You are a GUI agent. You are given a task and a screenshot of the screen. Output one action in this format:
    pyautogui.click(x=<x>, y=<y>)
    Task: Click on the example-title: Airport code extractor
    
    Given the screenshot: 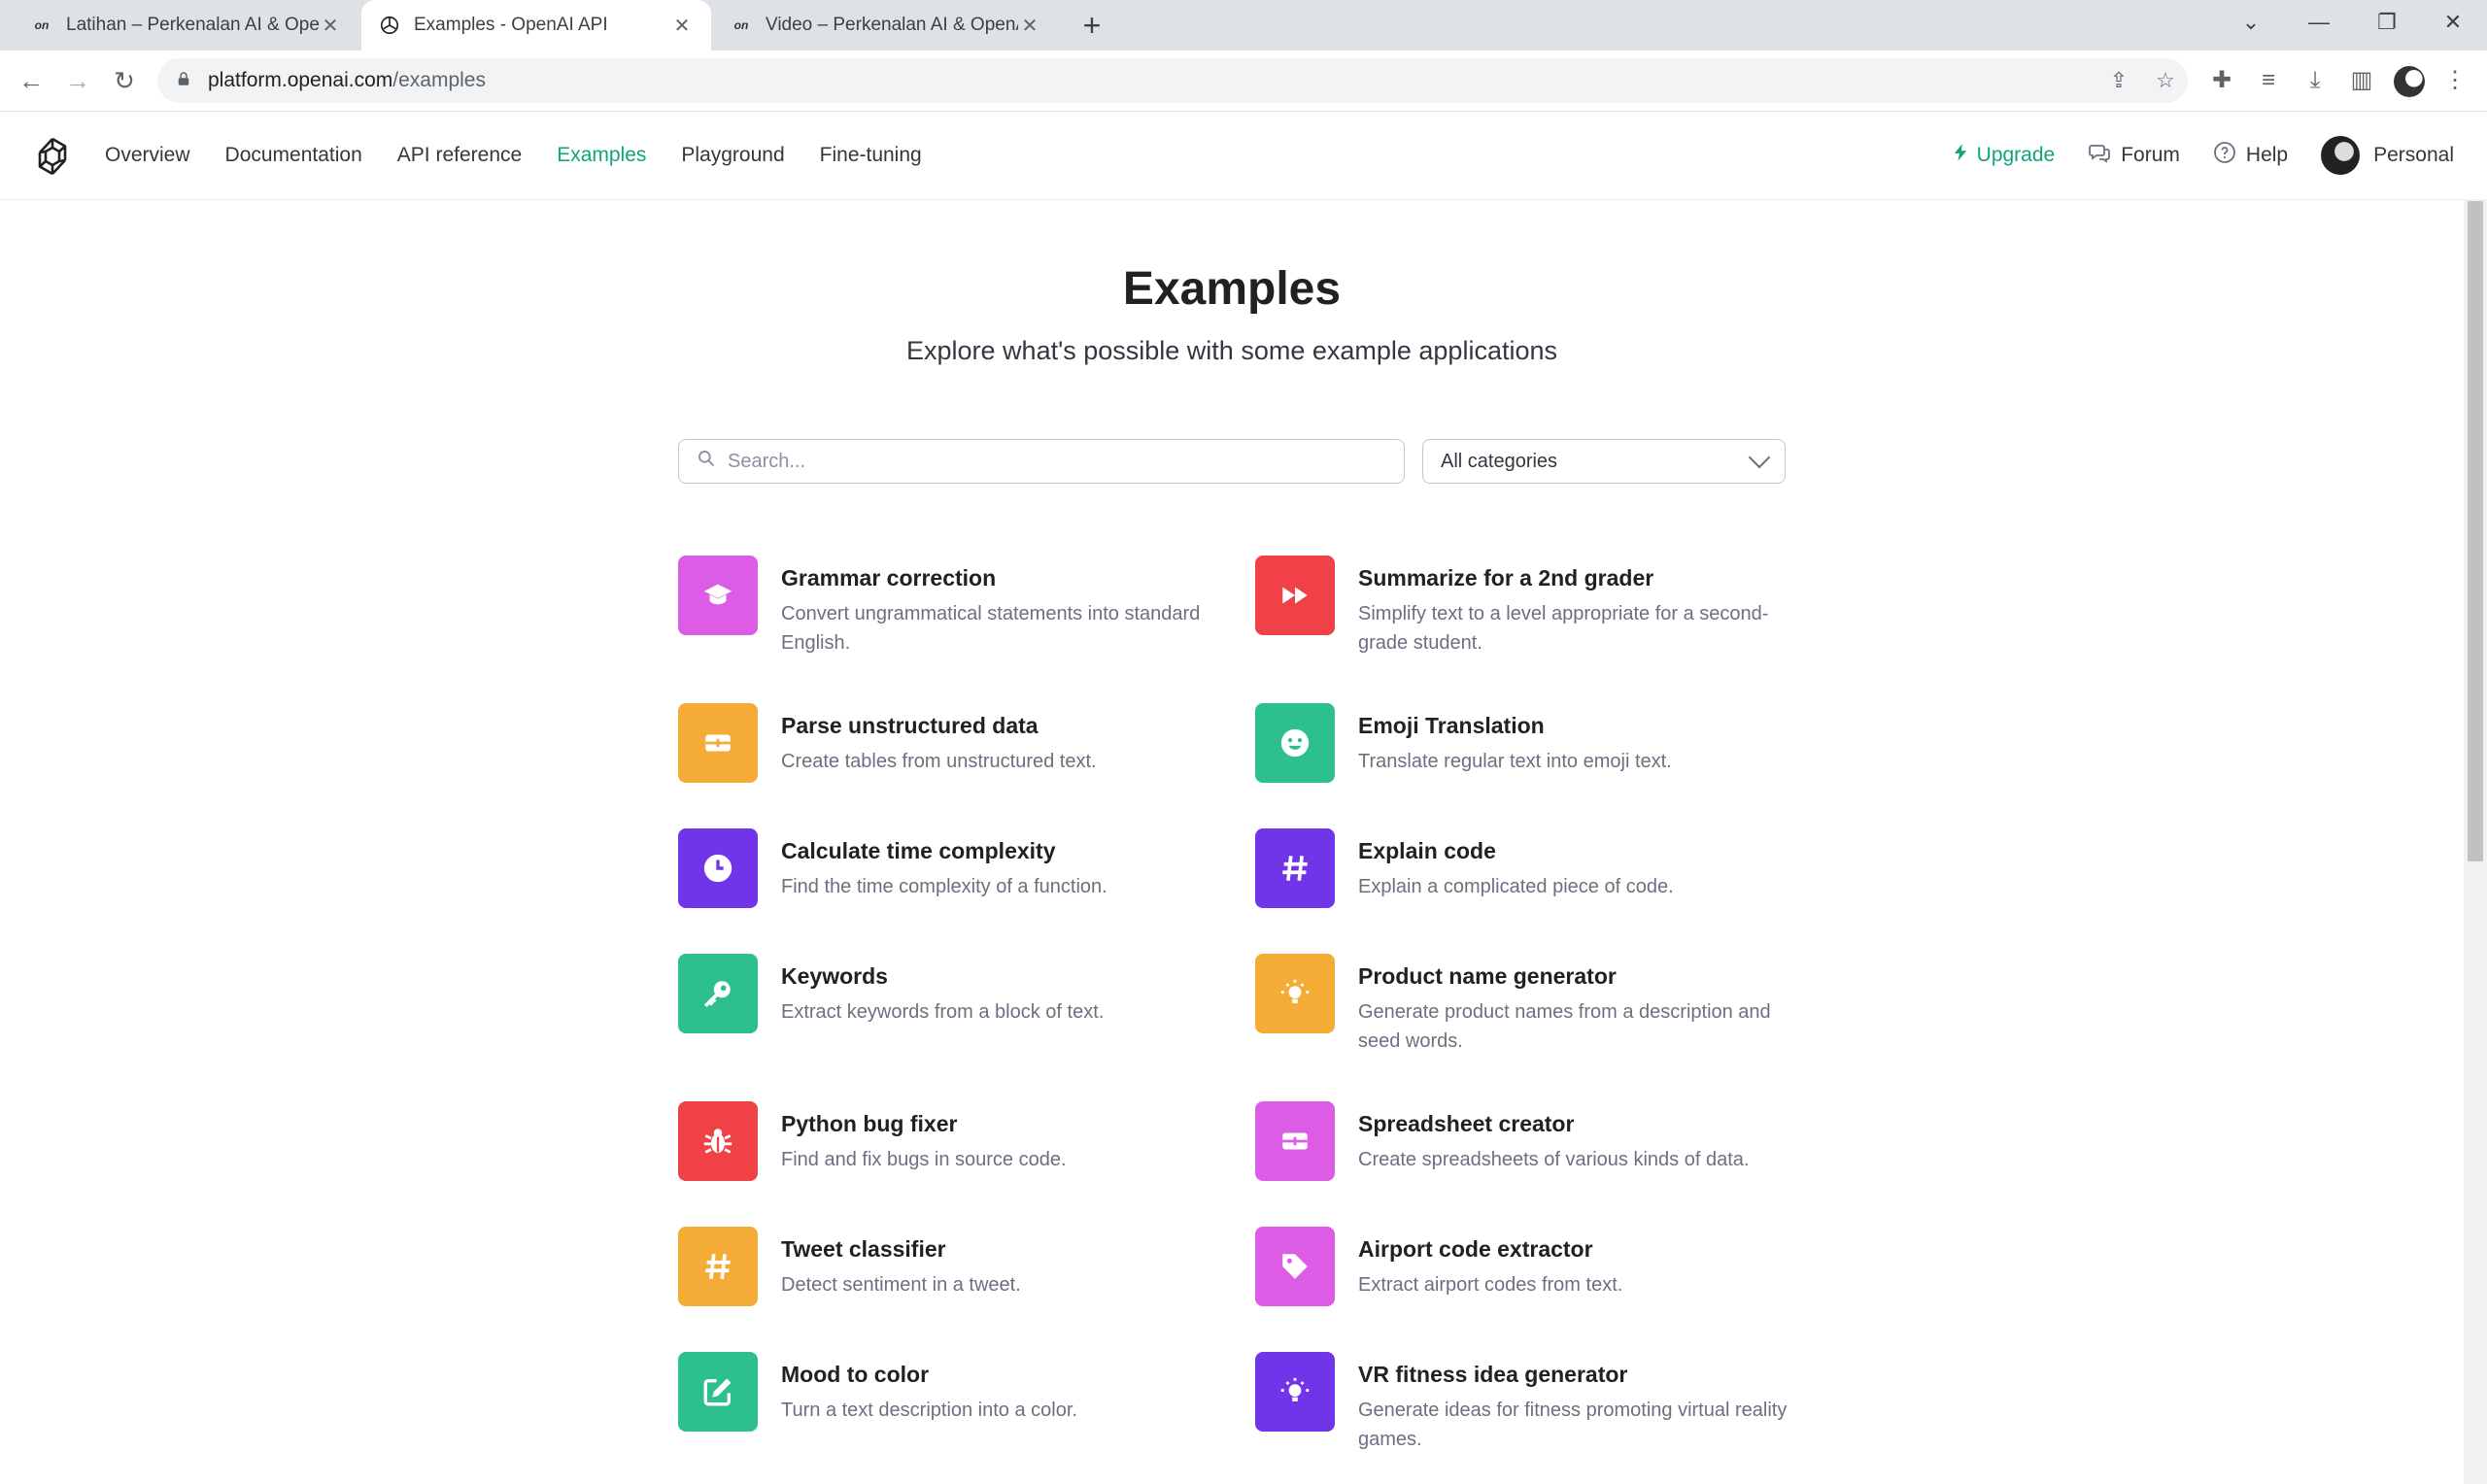 What is the action you would take?
    pyautogui.click(x=1475, y=1249)
    